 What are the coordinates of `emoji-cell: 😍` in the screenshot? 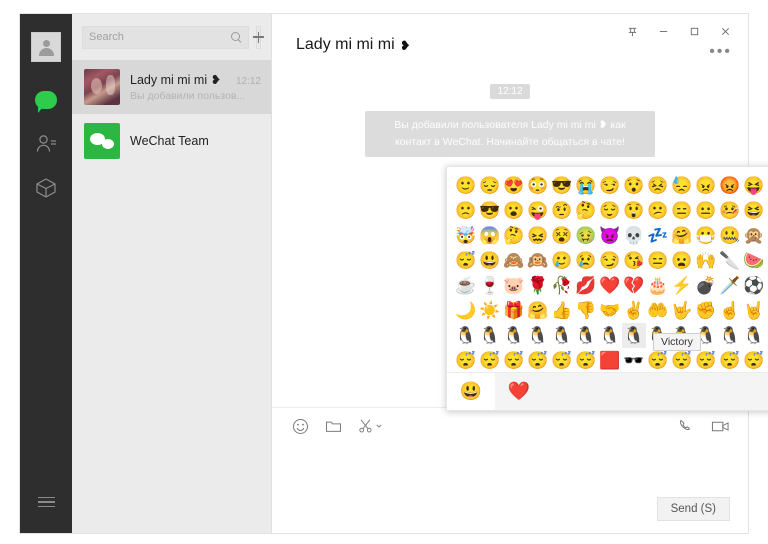 It's located at (514, 185).